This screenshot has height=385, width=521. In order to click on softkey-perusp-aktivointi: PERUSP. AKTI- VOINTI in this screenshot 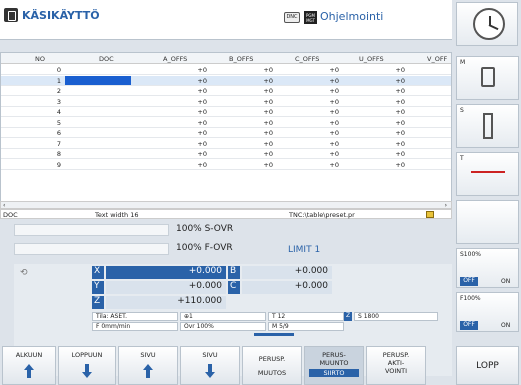, I will do `click(396, 365)`.